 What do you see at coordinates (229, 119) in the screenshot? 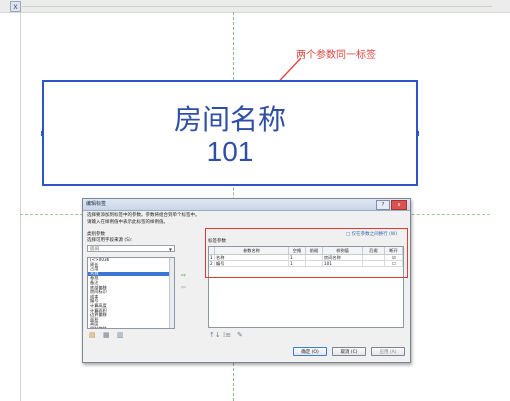
I see `tag-room-name: 房间名称` at bounding box center [229, 119].